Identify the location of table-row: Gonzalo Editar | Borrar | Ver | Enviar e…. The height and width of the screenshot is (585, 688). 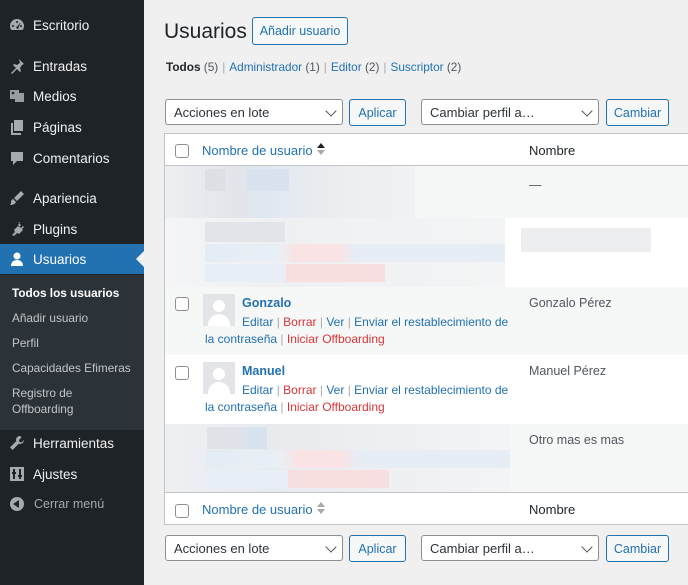
(426, 321).